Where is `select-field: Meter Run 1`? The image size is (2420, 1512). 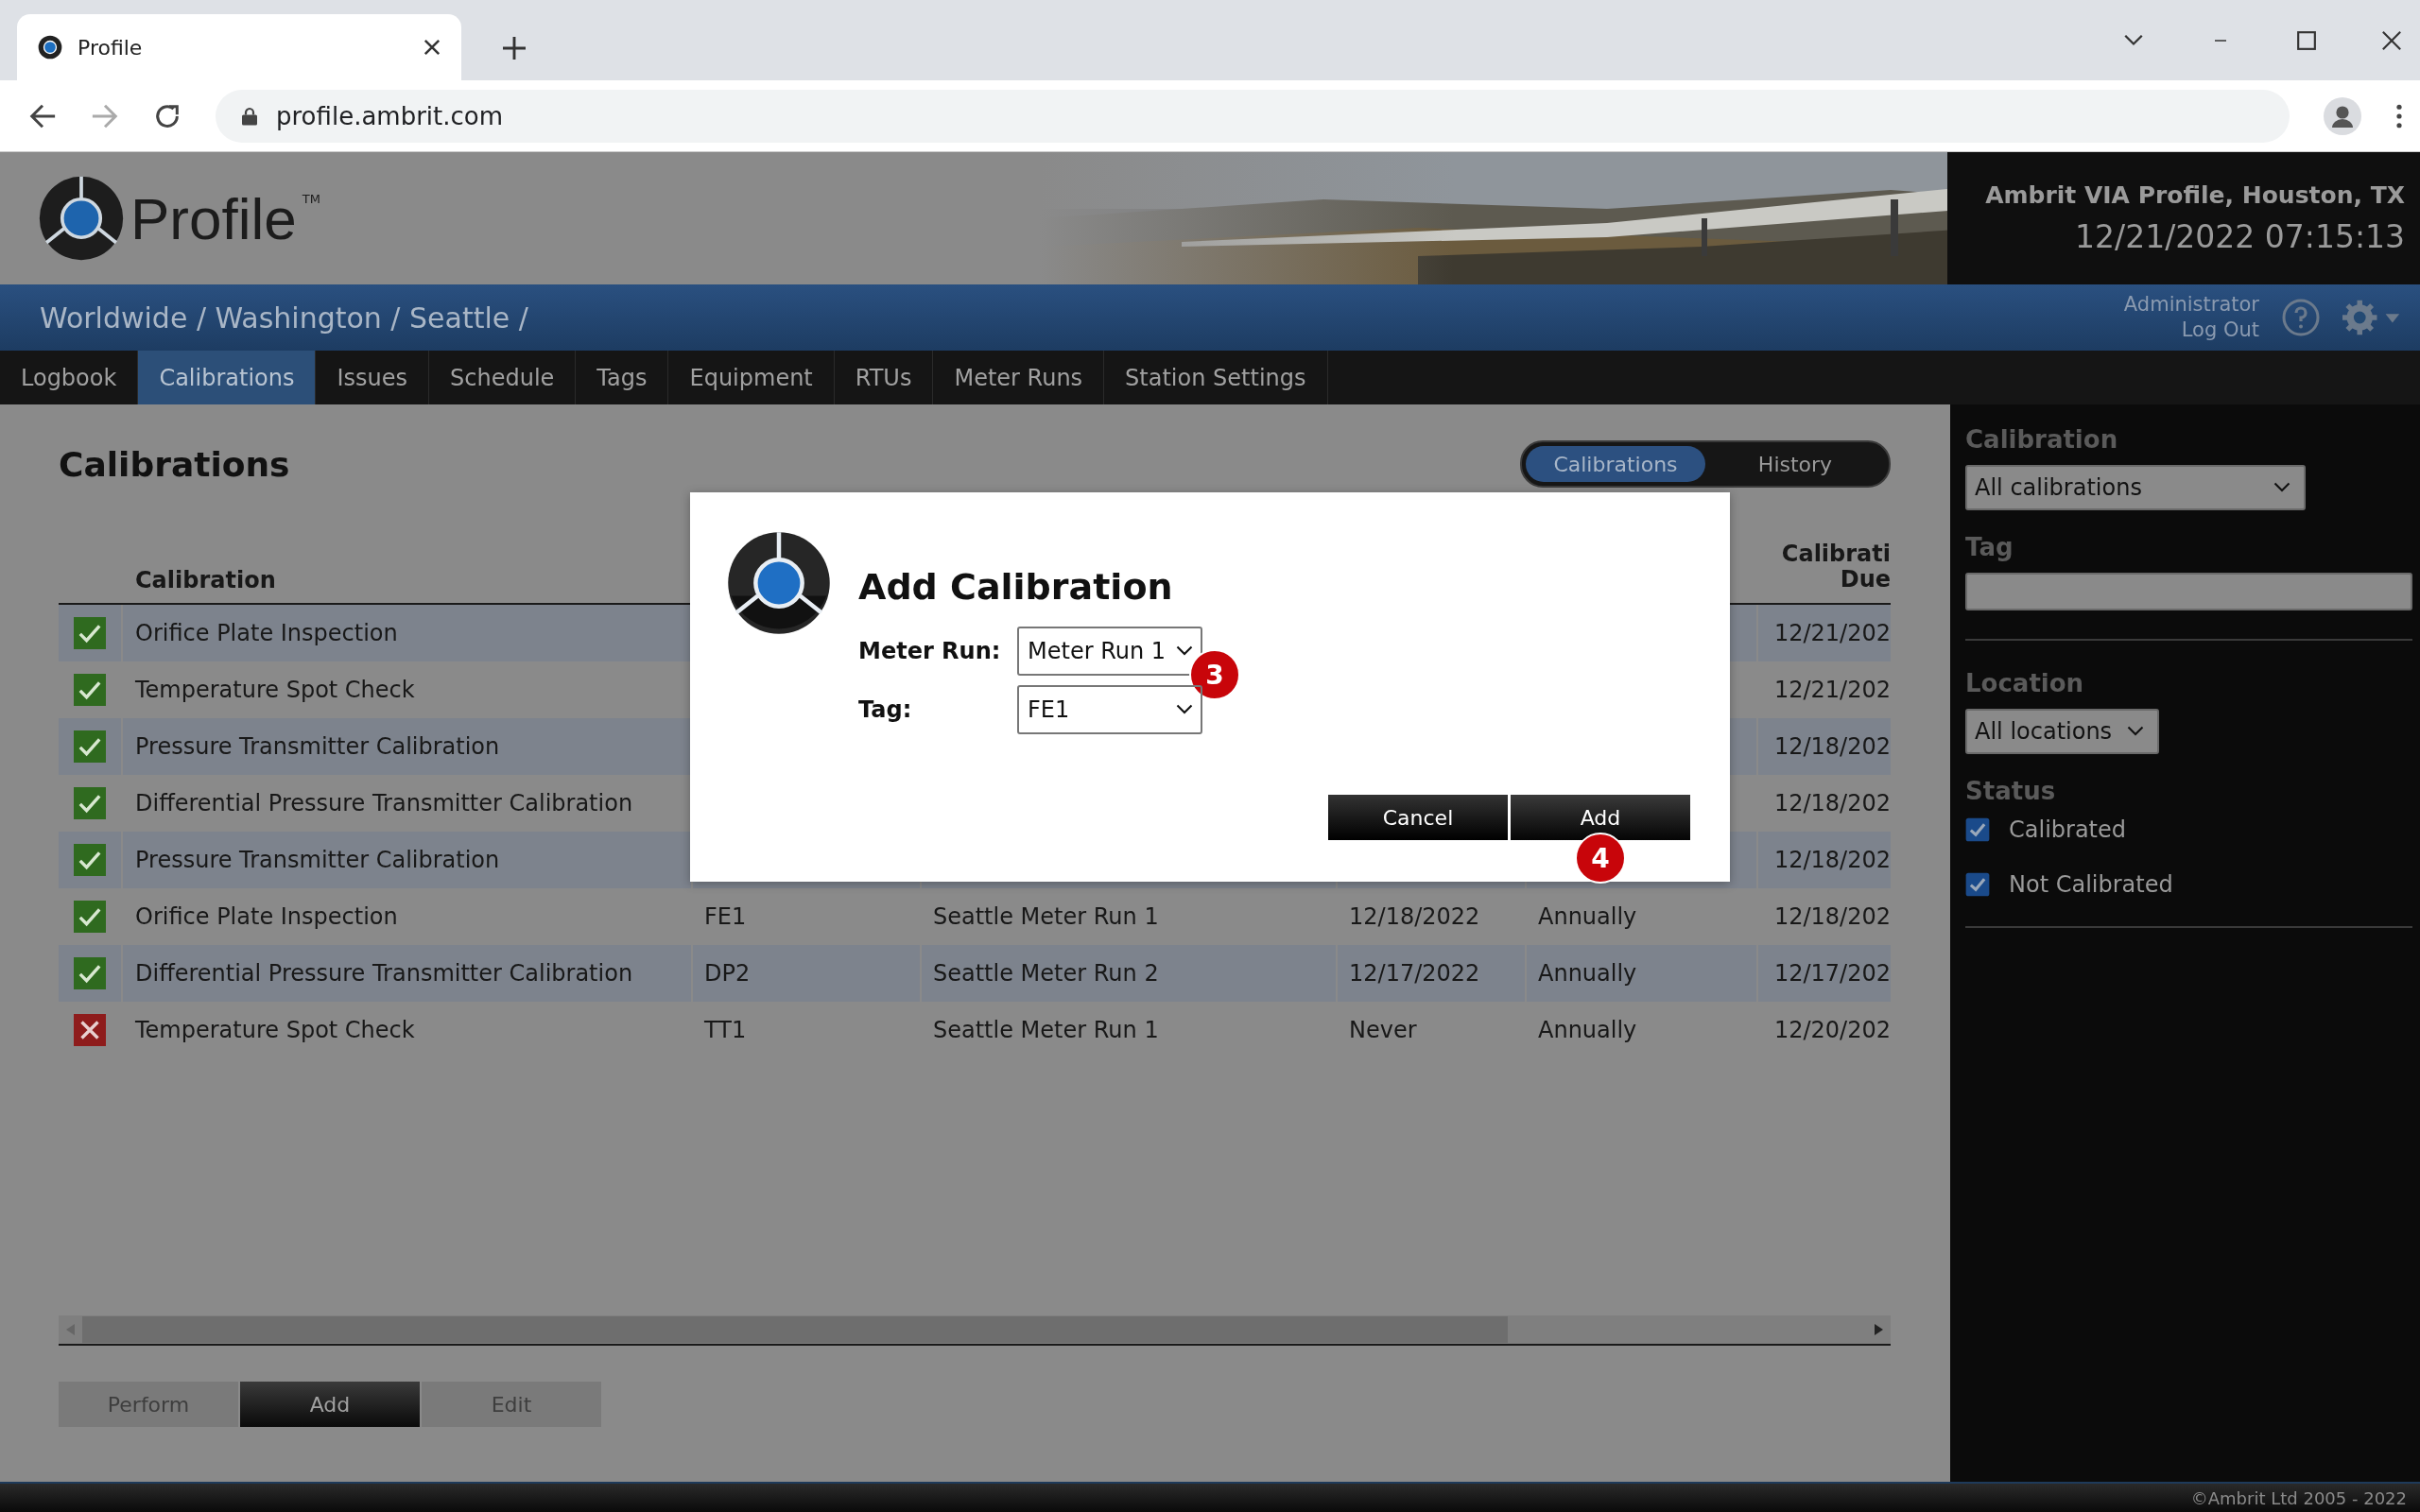
select-field: Meter Run 1 is located at coordinates (1110, 651).